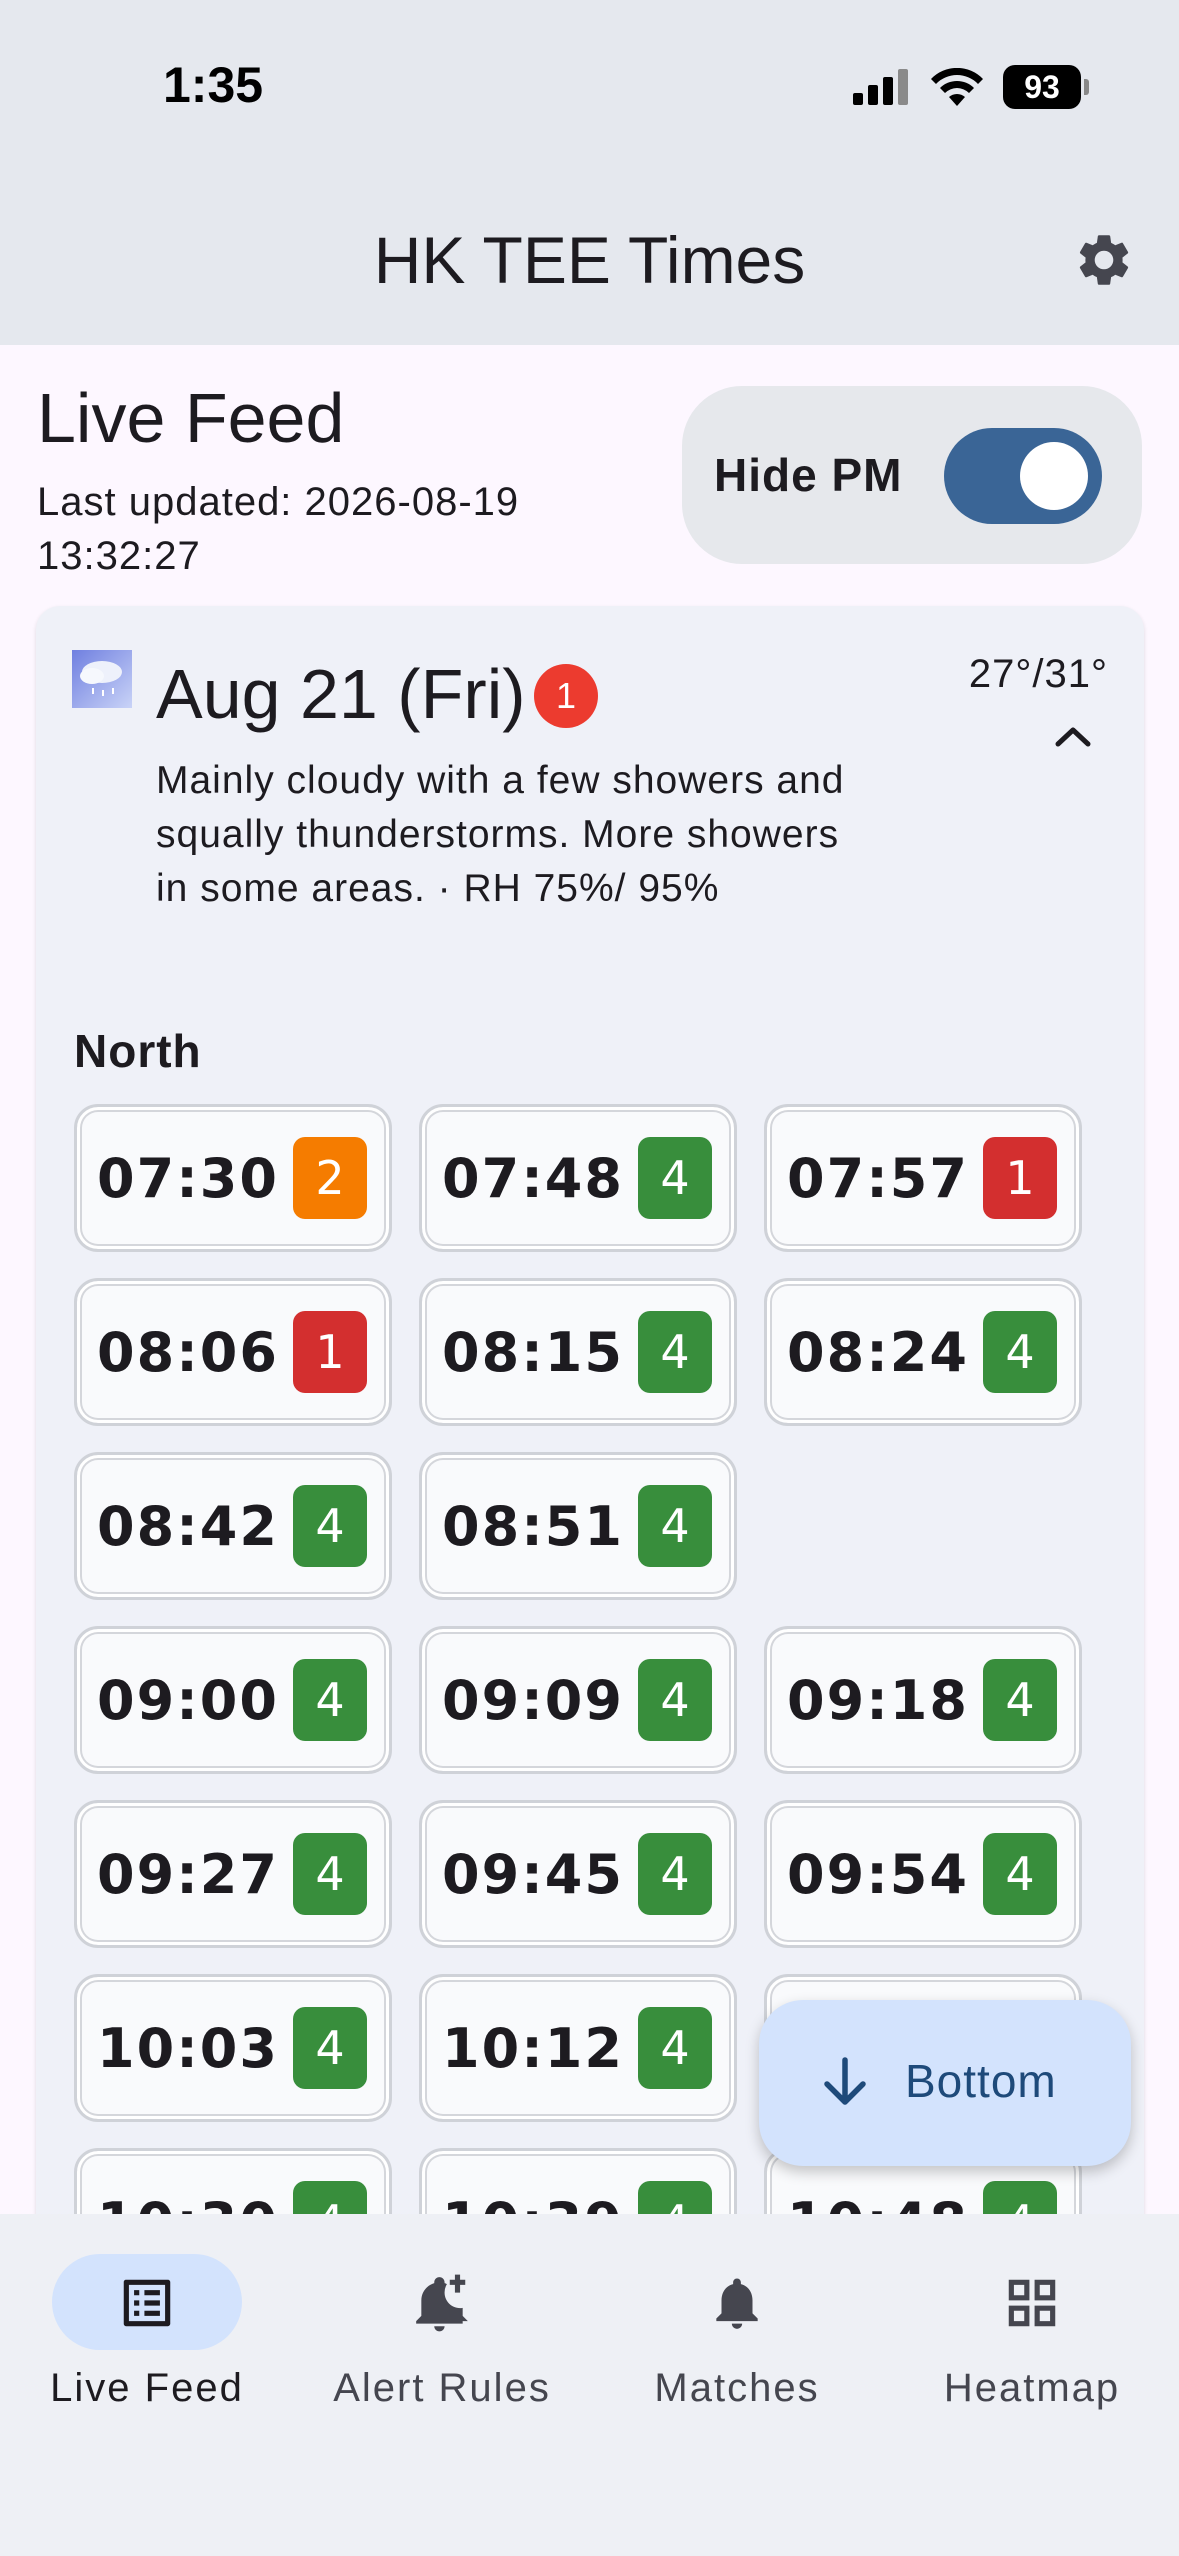 The height and width of the screenshot is (2556, 1179). I want to click on tee-time-slot: 07:57 1, so click(923, 1178).